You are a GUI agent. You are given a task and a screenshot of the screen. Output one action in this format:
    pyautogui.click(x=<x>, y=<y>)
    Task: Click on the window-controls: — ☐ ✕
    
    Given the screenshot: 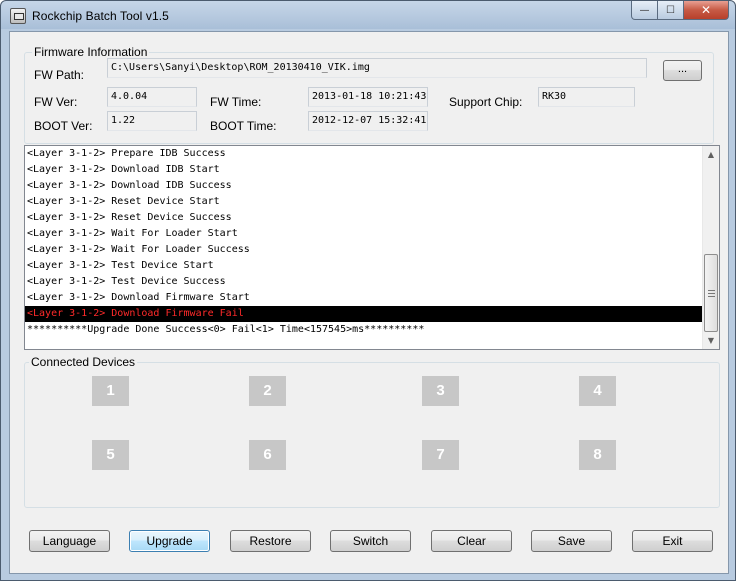 What is the action you would take?
    pyautogui.click(x=680, y=11)
    